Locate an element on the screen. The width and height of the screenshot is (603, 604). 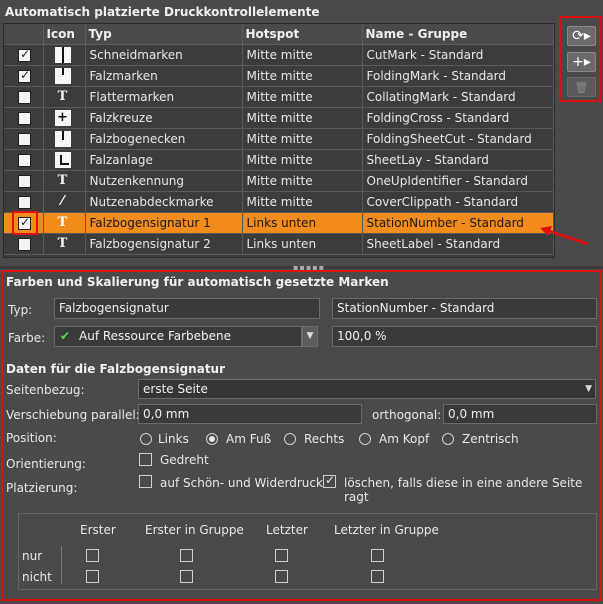
row-name: FoldingMark - Standard is located at coordinates (458, 76).